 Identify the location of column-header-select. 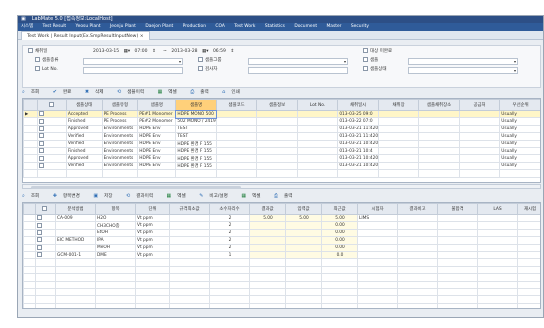
(45, 209).